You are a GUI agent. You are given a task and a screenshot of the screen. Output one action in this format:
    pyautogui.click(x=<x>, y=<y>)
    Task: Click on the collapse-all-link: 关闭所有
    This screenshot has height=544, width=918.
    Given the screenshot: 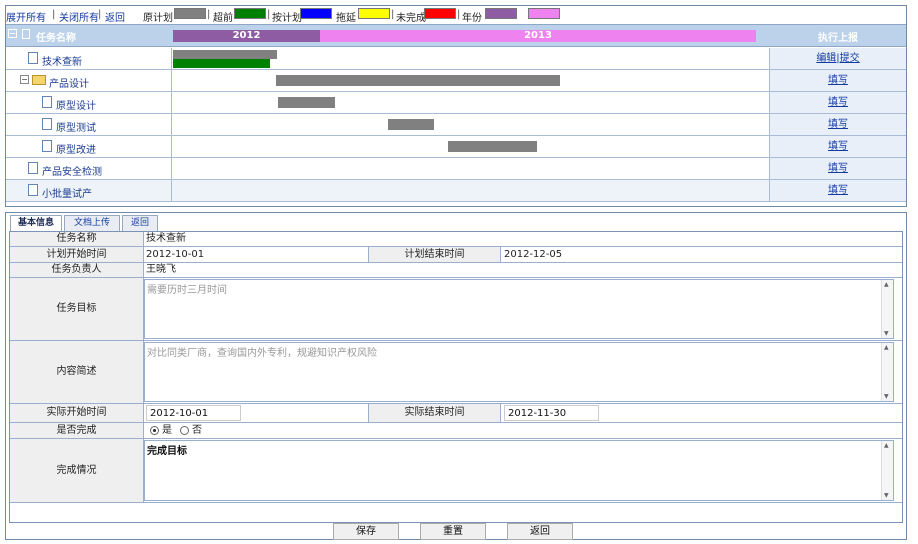 What is the action you would take?
    pyautogui.click(x=79, y=16)
    